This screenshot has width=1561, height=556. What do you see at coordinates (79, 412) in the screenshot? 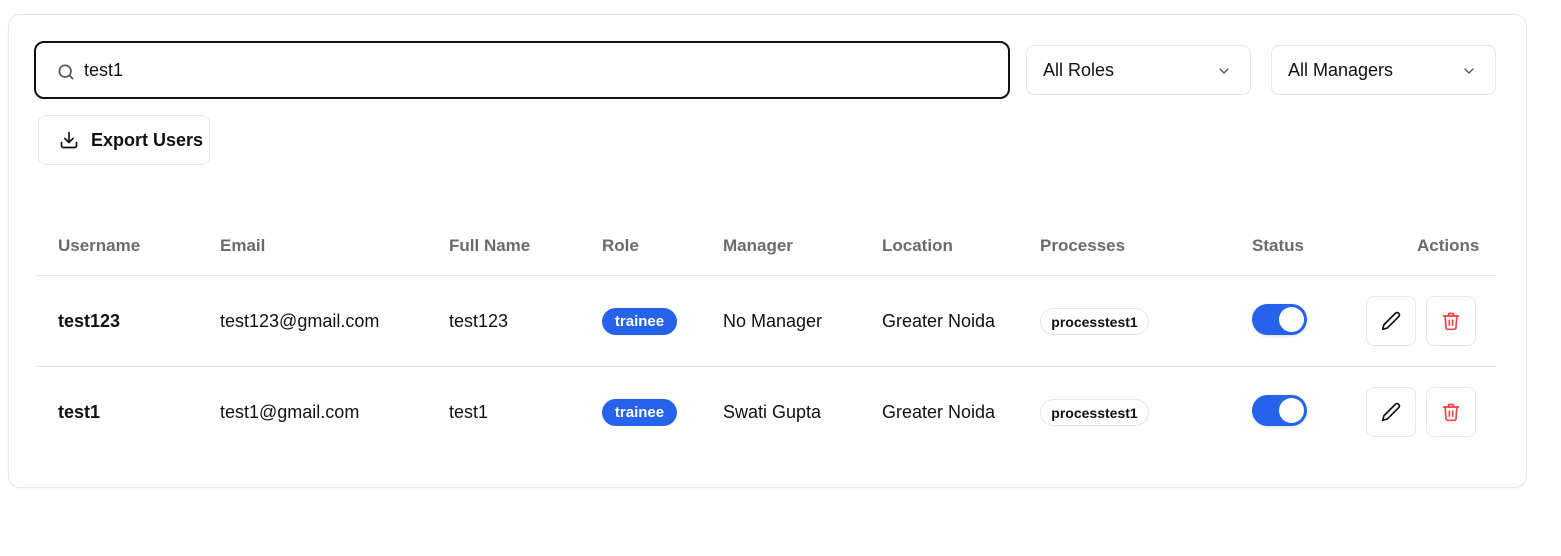
I see `username-cell: test1` at bounding box center [79, 412].